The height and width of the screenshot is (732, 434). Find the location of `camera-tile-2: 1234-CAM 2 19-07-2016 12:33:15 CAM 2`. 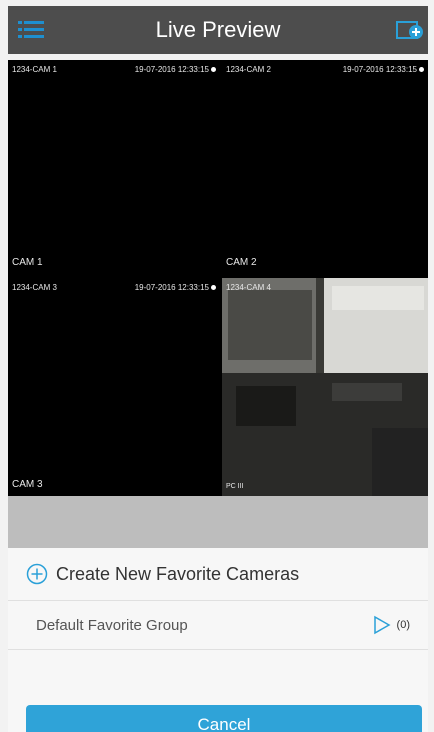

camera-tile-2: 1234-CAM 2 19-07-2016 12:33:15 CAM 2 is located at coordinates (325, 167).